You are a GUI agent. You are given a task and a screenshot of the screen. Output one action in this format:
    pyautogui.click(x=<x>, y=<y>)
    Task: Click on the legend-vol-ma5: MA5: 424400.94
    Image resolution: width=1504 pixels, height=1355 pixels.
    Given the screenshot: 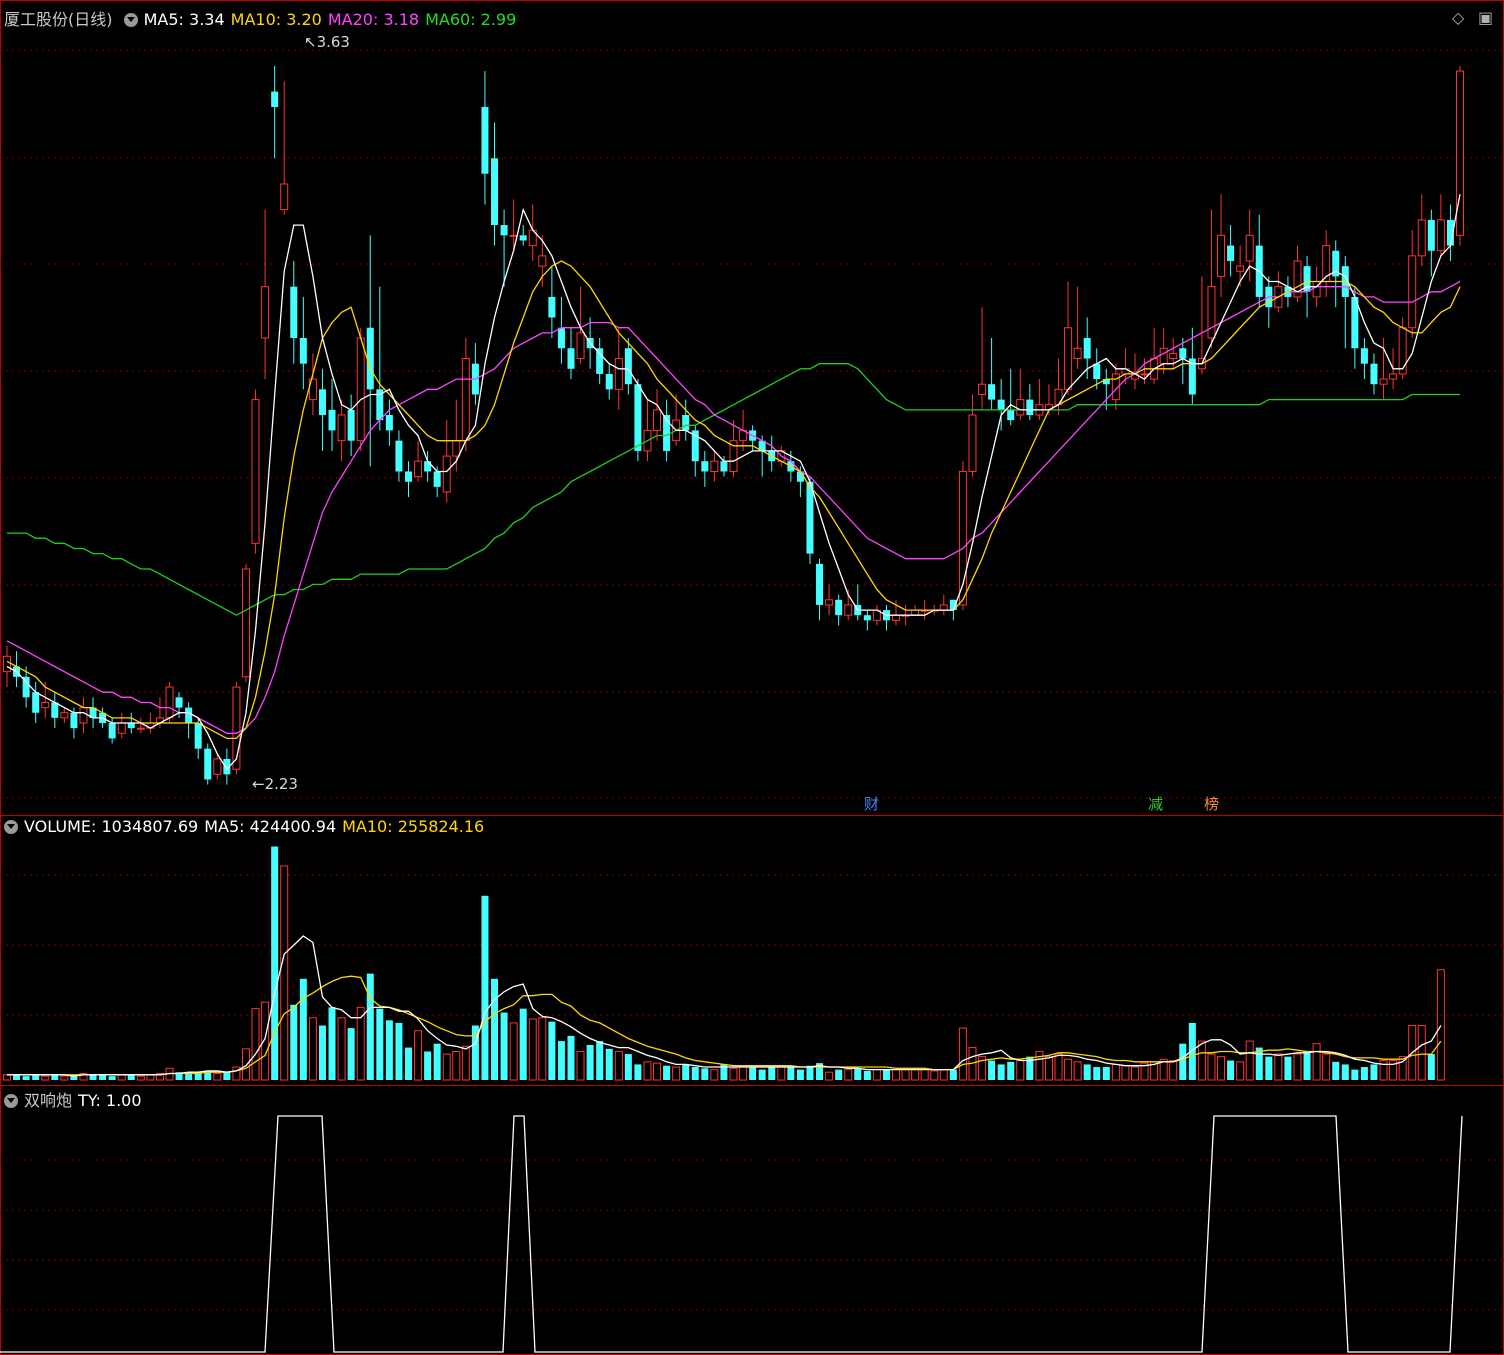 What is the action you would take?
    pyautogui.click(x=270, y=826)
    